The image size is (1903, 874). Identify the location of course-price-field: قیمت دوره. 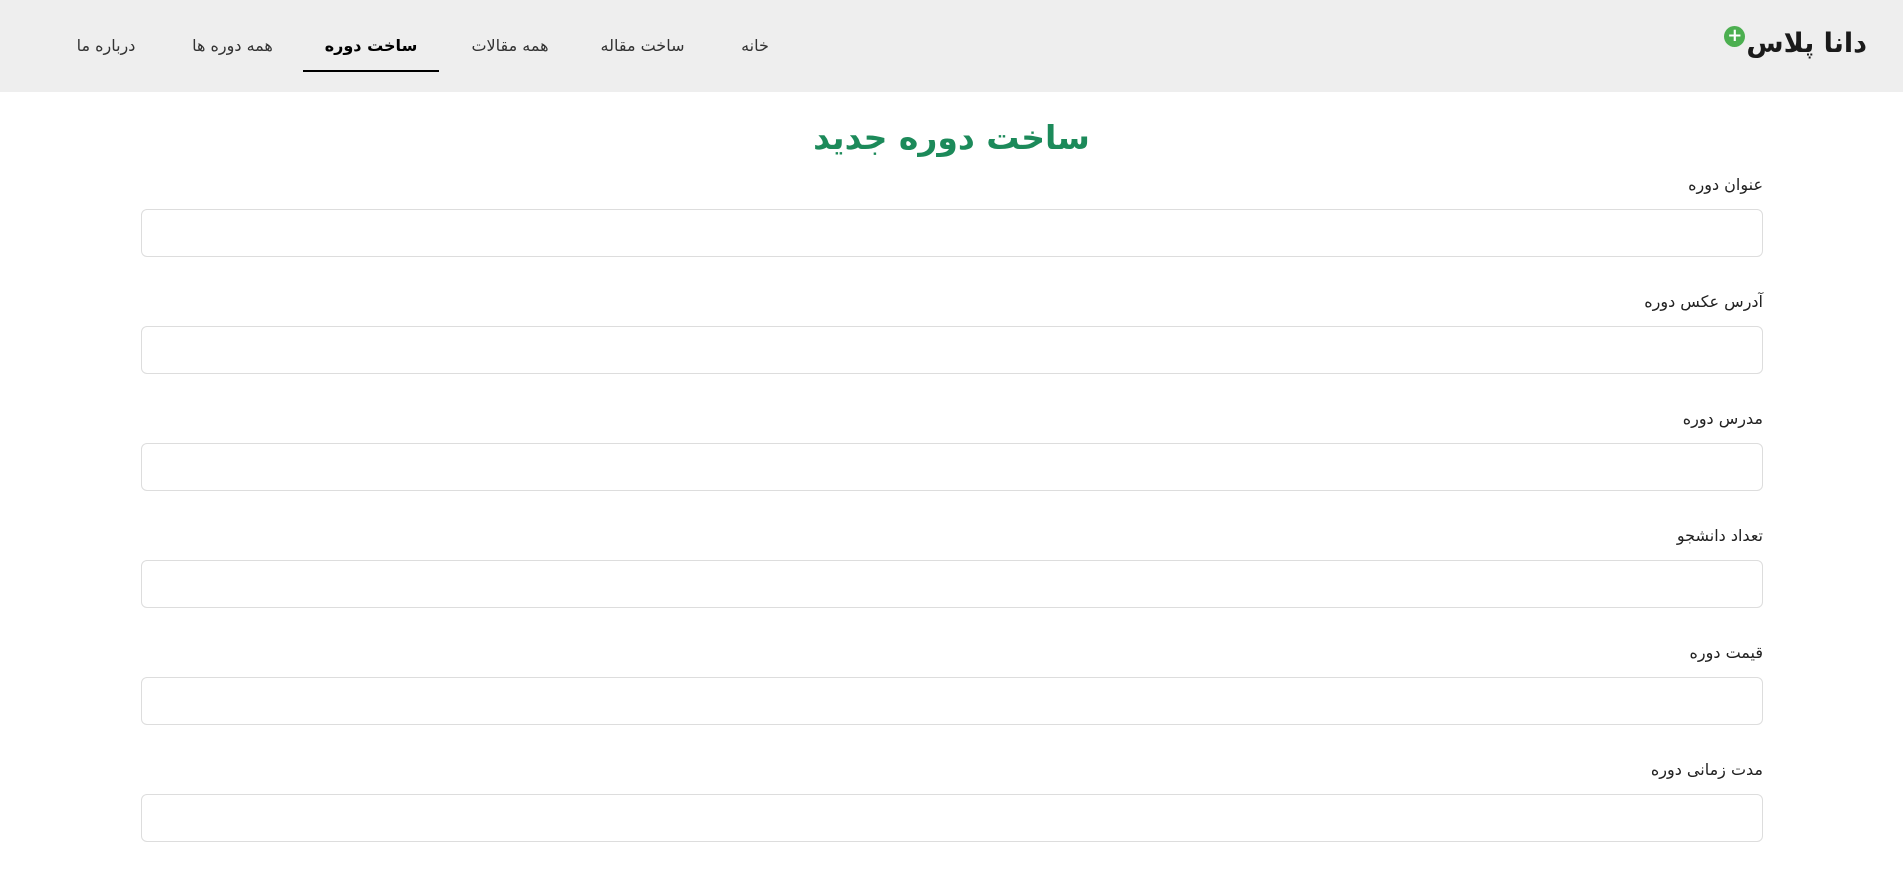
(952, 683).